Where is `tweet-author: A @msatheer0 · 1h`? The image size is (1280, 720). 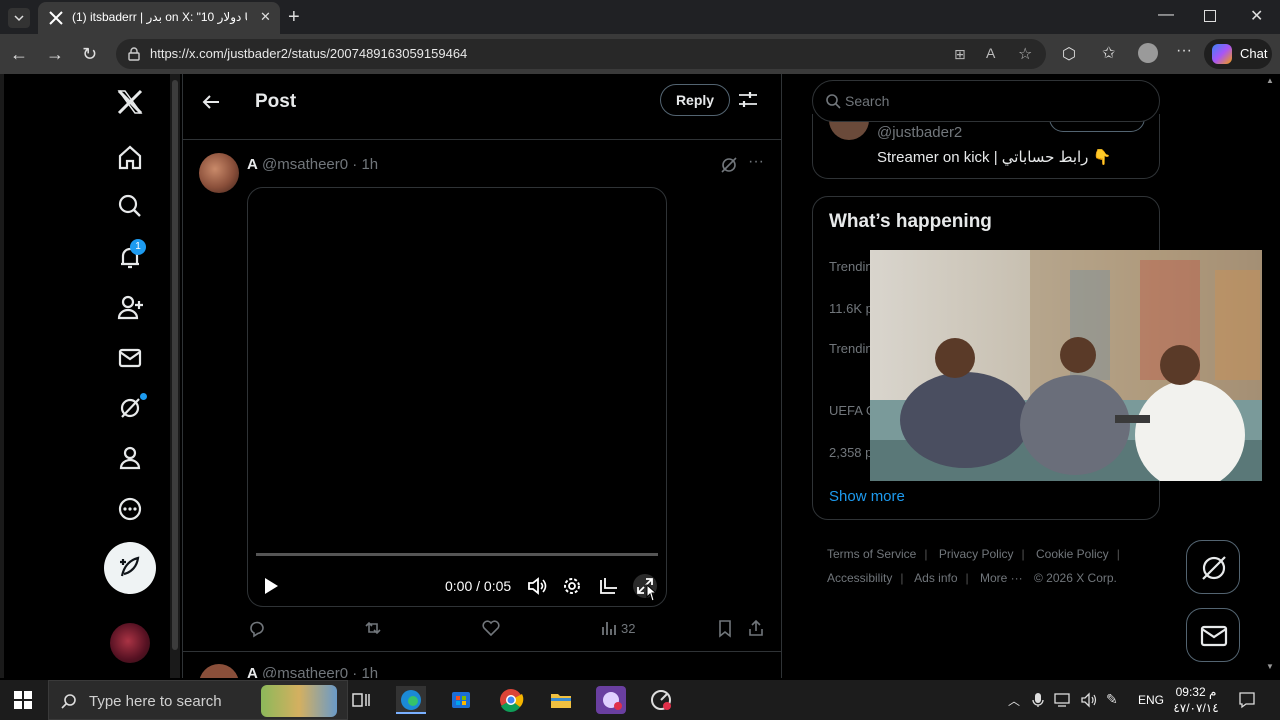
tweet-author: A @msatheer0 · 1h is located at coordinates (312, 164).